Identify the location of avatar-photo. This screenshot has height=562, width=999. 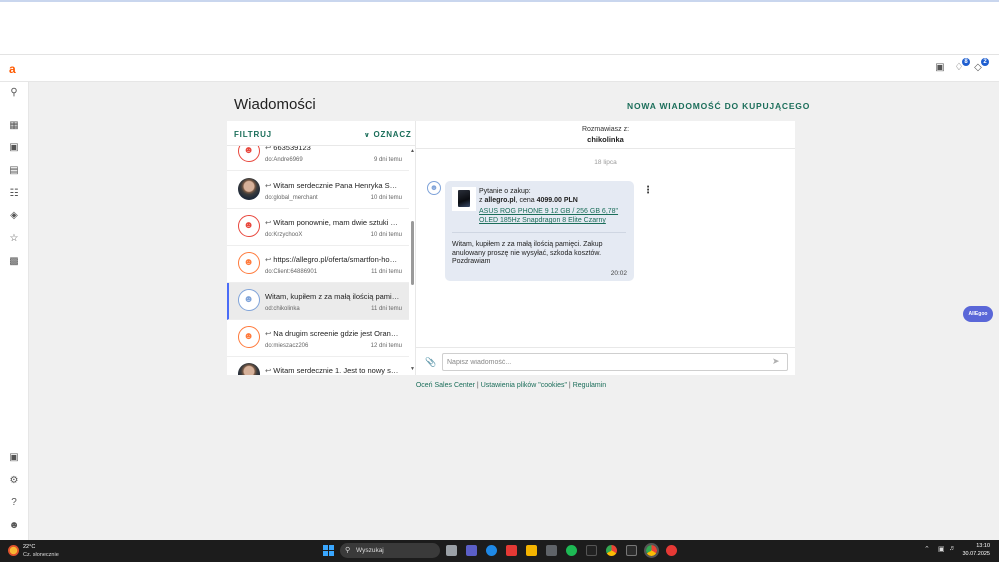
(249, 189).